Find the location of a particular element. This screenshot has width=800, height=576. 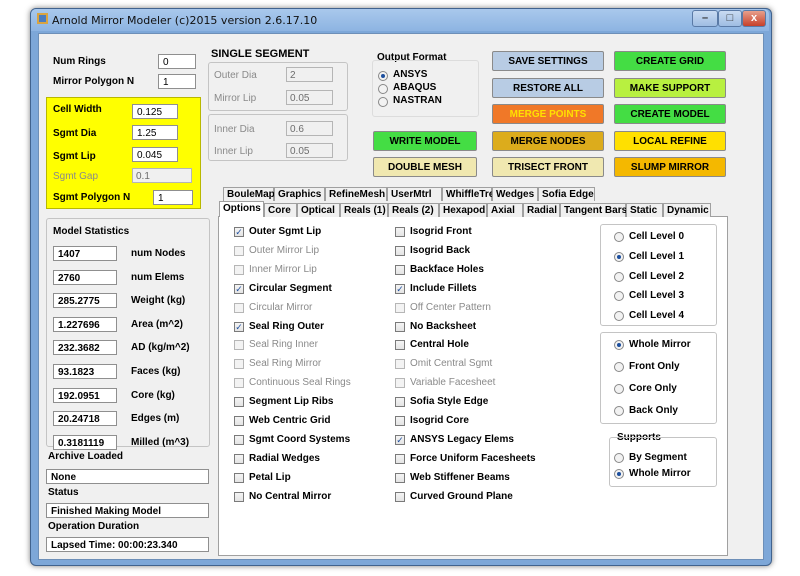

merge-nodes-button: MERGE NODES is located at coordinates (548, 141).